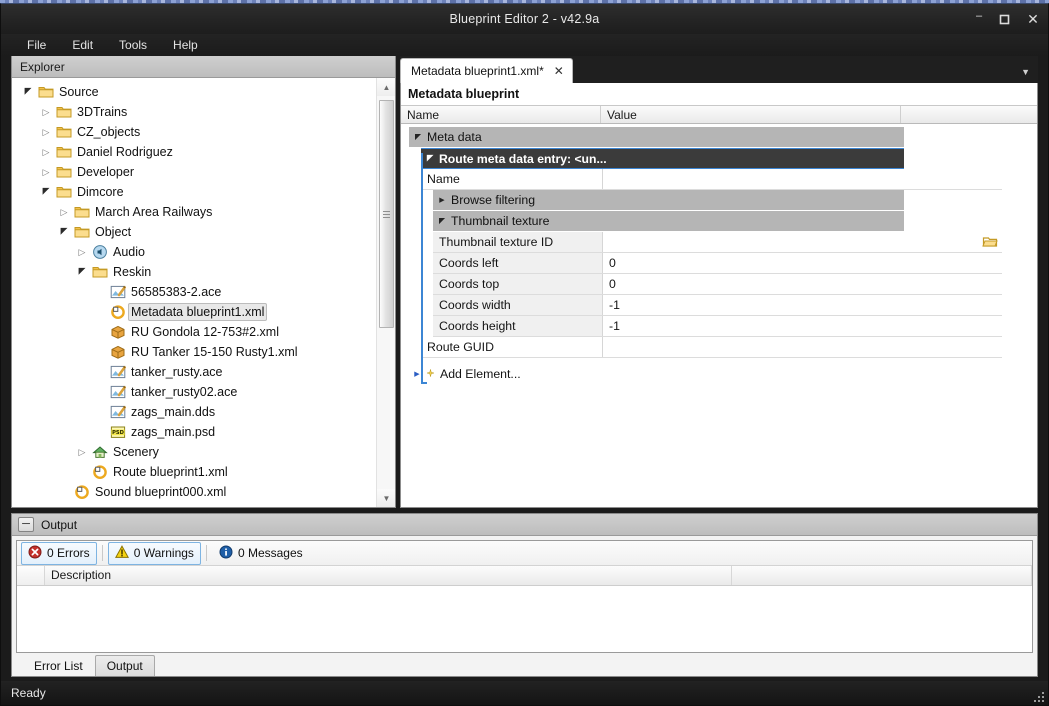 The width and height of the screenshot is (1049, 706). What do you see at coordinates (524, 619) in the screenshot?
I see `output-list-rows` at bounding box center [524, 619].